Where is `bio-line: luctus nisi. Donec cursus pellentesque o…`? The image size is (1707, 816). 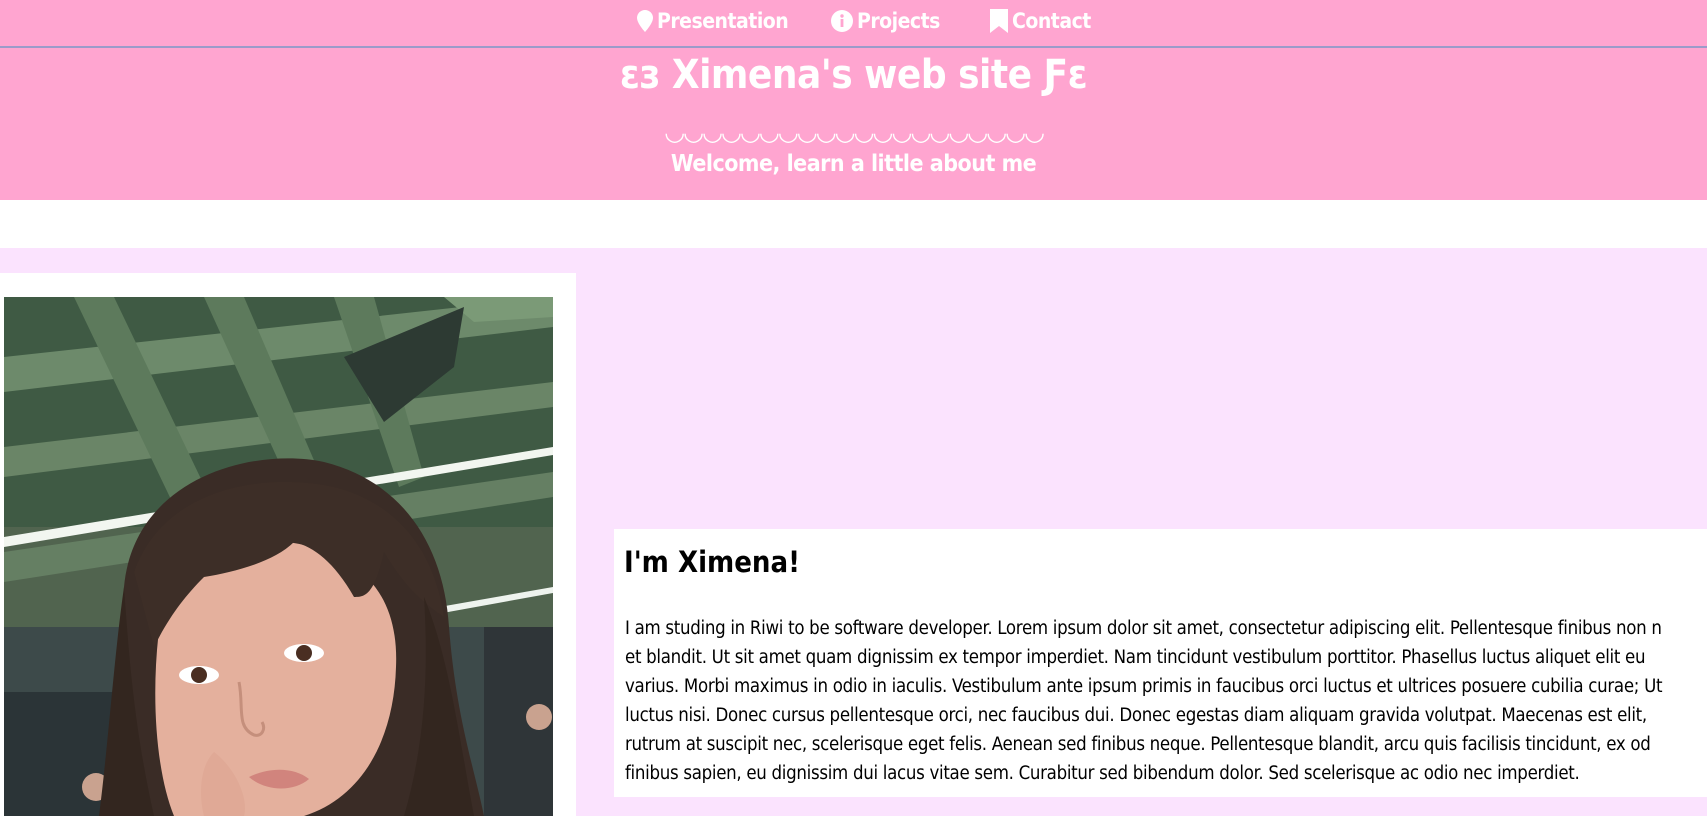 bio-line: luctus nisi. Donec cursus pellentesque o… is located at coordinates (1136, 715).